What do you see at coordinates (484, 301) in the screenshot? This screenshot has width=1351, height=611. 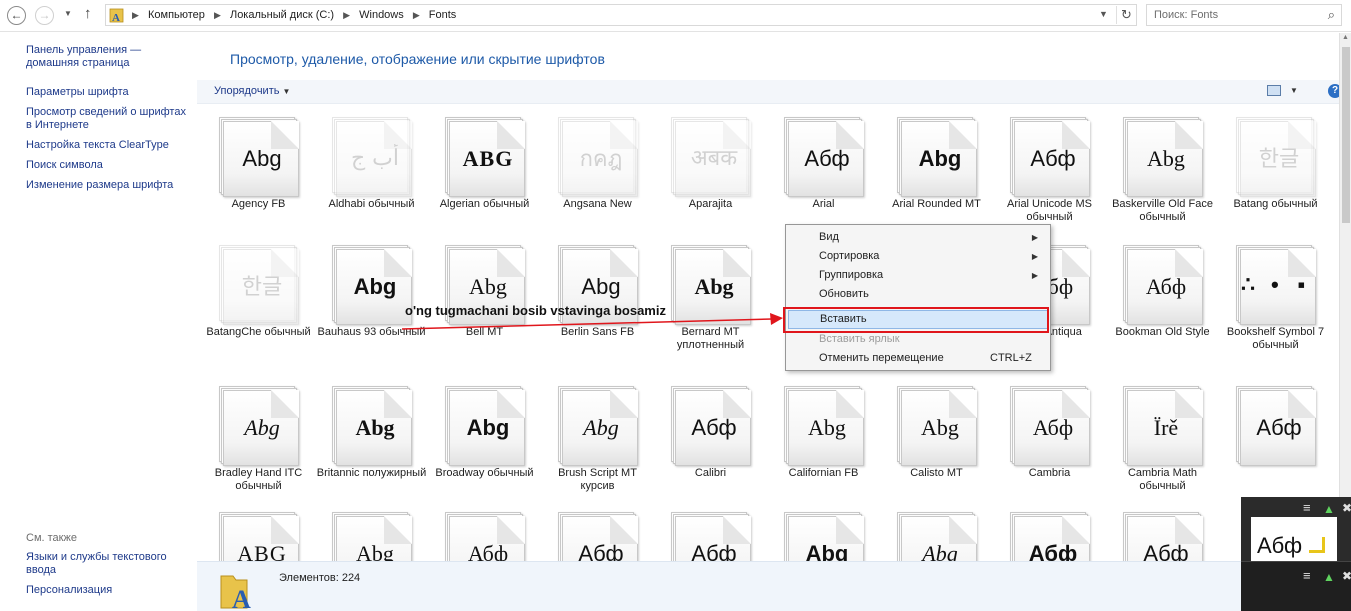 I see `font-tile: Abg Bell MT` at bounding box center [484, 301].